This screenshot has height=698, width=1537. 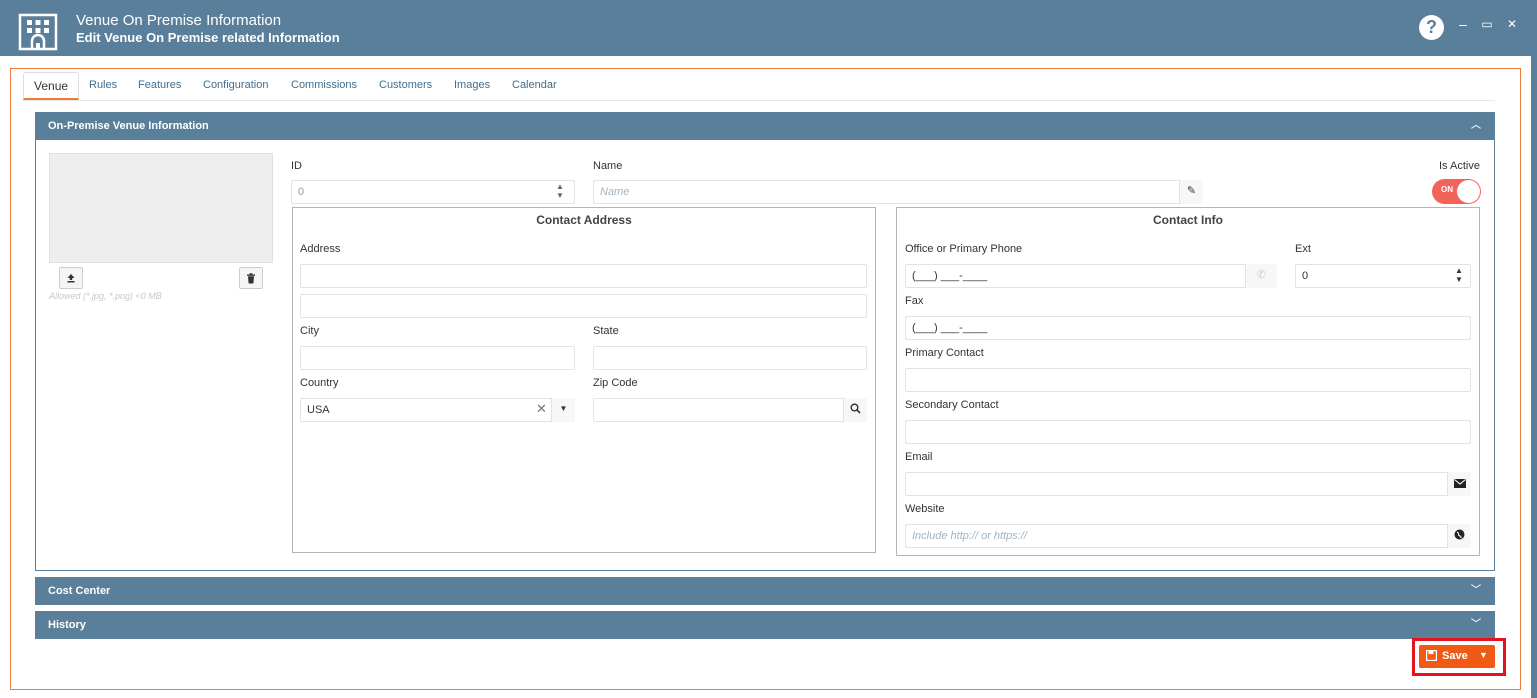 What do you see at coordinates (1459, 536) in the screenshot?
I see `globe-icon` at bounding box center [1459, 536].